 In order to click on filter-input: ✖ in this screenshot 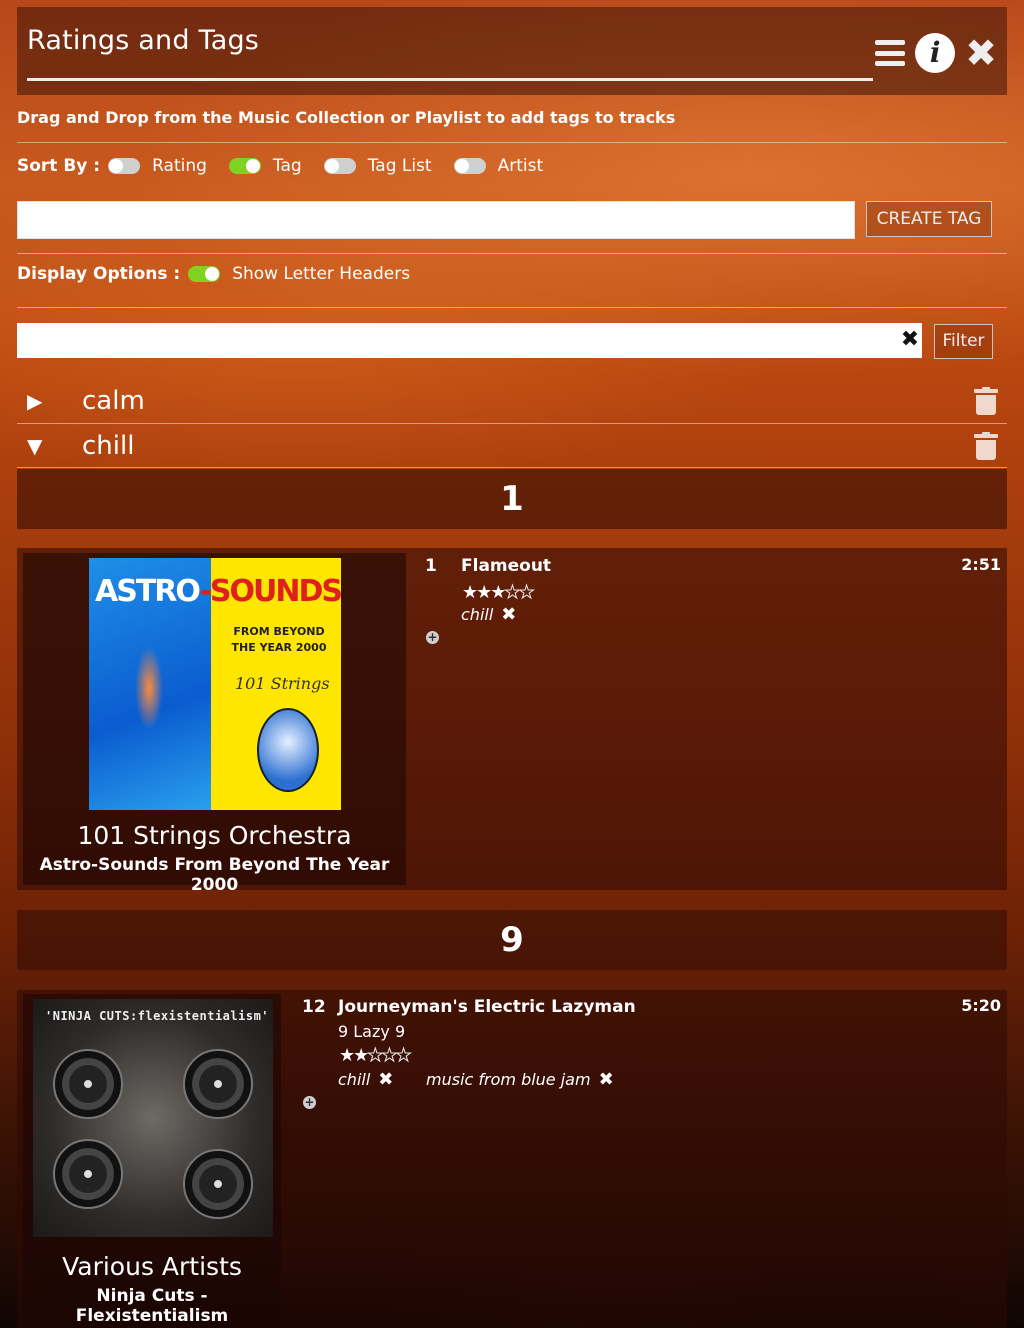, I will do `click(469, 340)`.